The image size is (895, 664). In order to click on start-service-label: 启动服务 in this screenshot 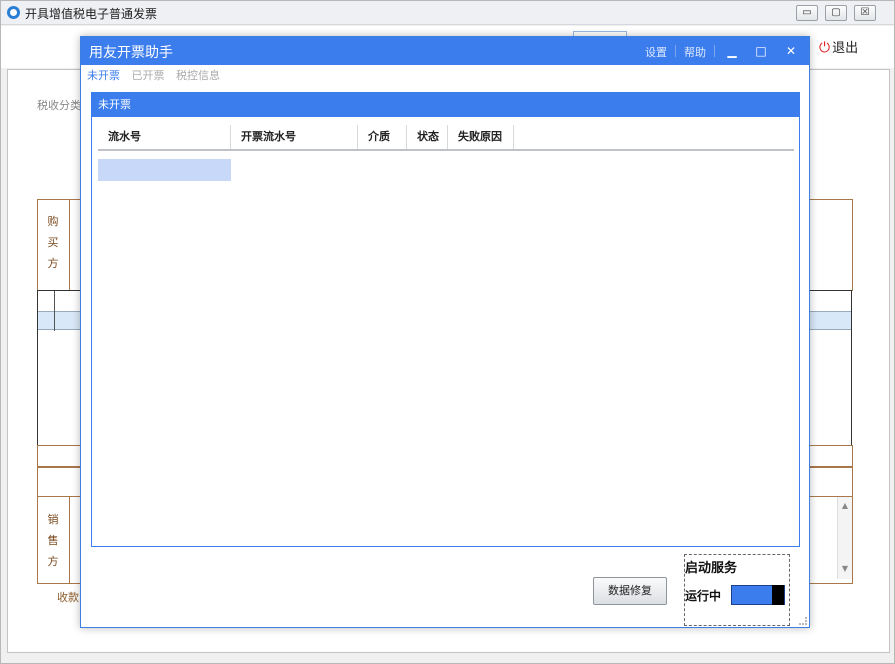, I will do `click(711, 568)`.